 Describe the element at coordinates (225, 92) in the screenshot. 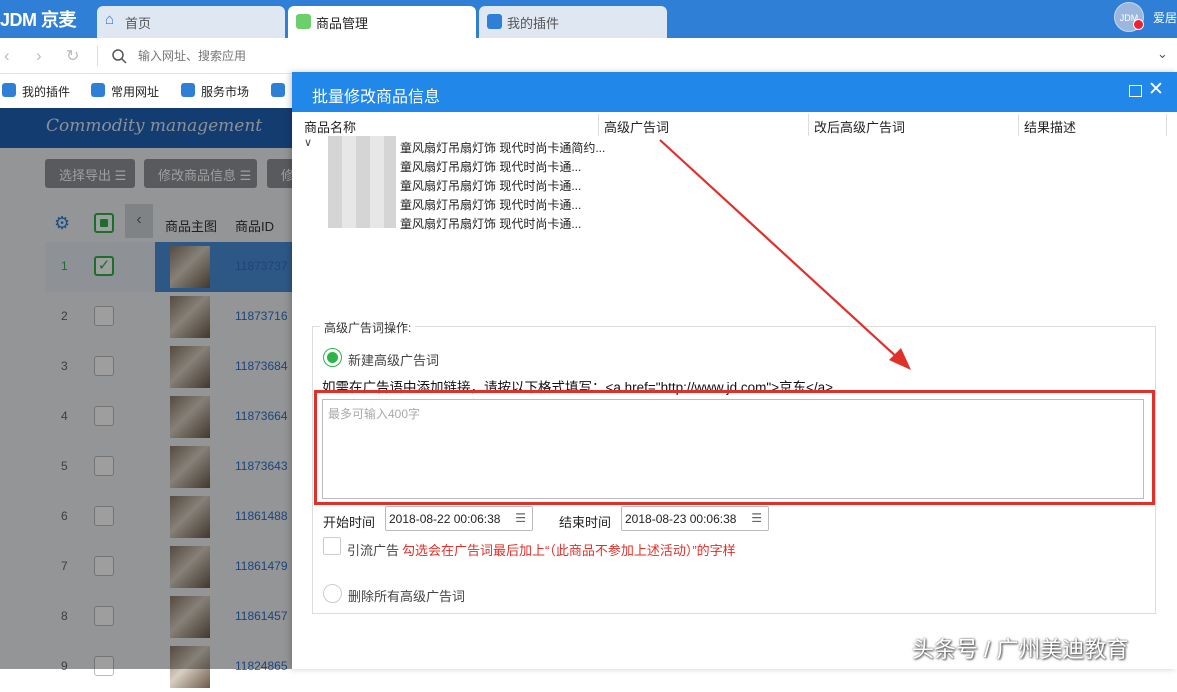

I see `bookmark-label: 服务市场` at that location.